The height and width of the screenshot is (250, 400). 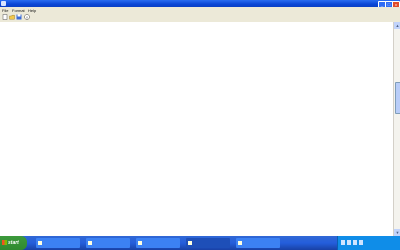 What do you see at coordinates (396, 129) in the screenshot?
I see `vertical-scrollbar: ▲ ▼` at bounding box center [396, 129].